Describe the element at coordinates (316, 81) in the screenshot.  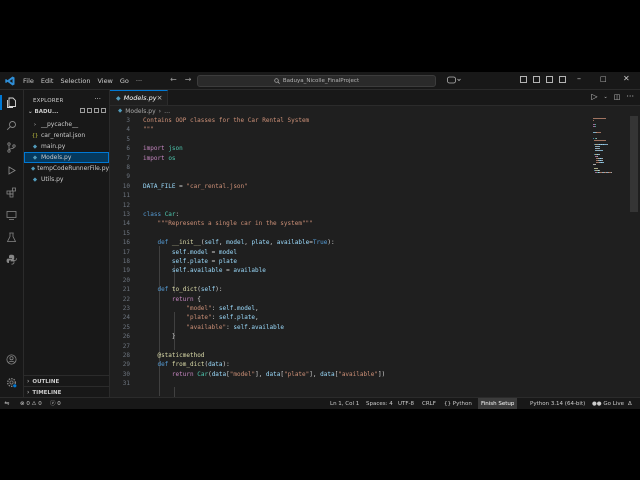
I see `command-center: Baduya_Nicolle_FinalProject` at that location.